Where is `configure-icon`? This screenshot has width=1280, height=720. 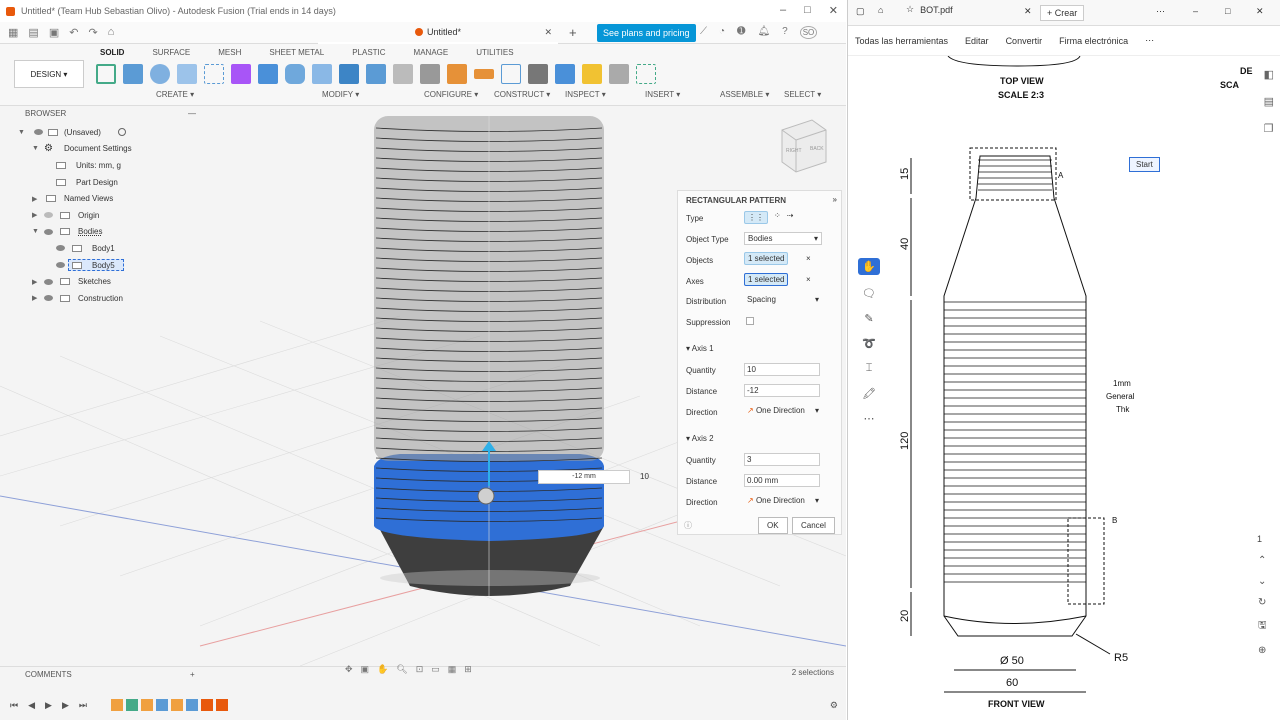 configure-icon is located at coordinates (430, 74).